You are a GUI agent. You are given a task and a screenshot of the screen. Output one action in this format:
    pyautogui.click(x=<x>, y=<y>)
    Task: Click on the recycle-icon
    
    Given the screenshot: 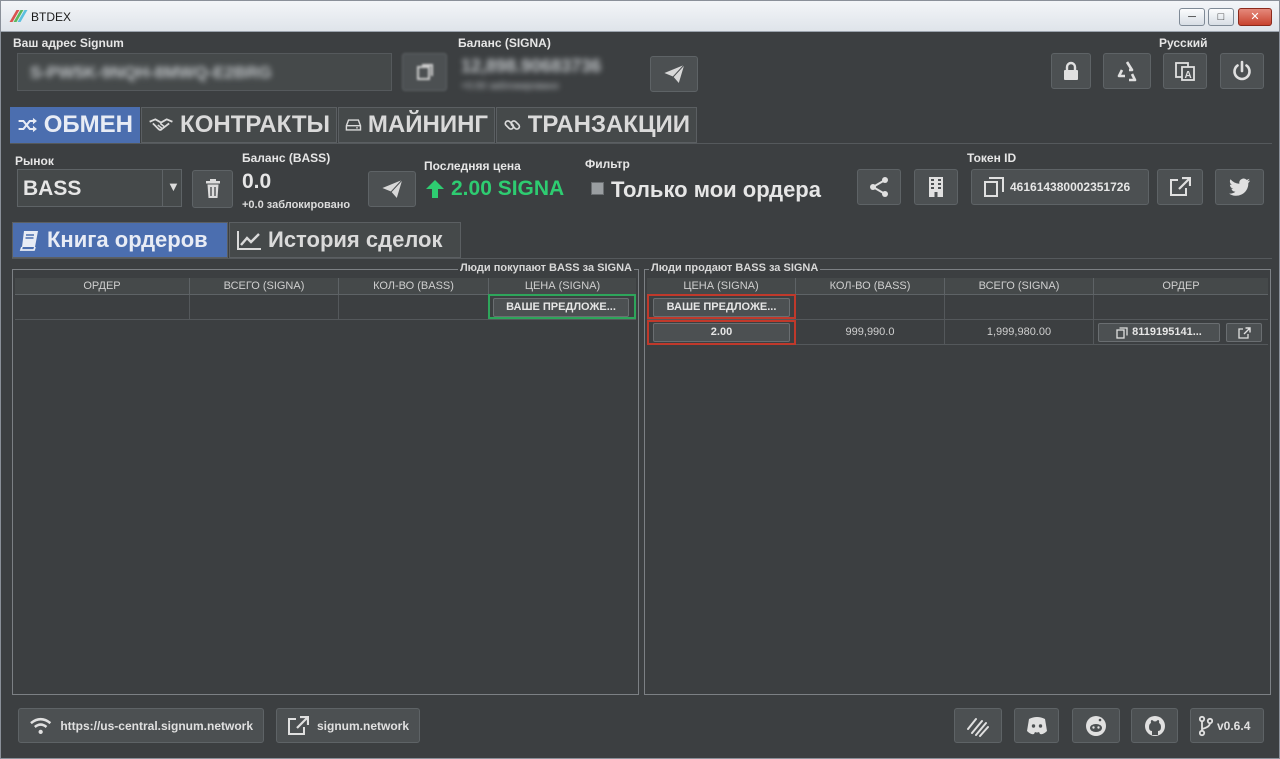 What is the action you would take?
    pyautogui.click(x=1127, y=71)
    